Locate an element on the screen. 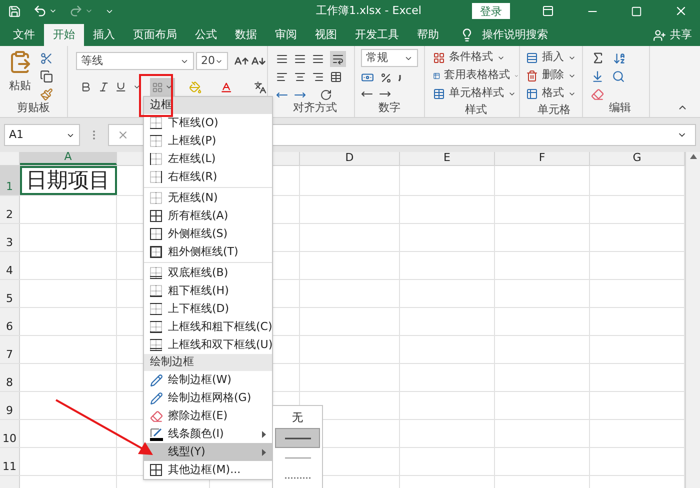 This screenshot has height=488, width=700. row-header: 9 is located at coordinates (10, 405).